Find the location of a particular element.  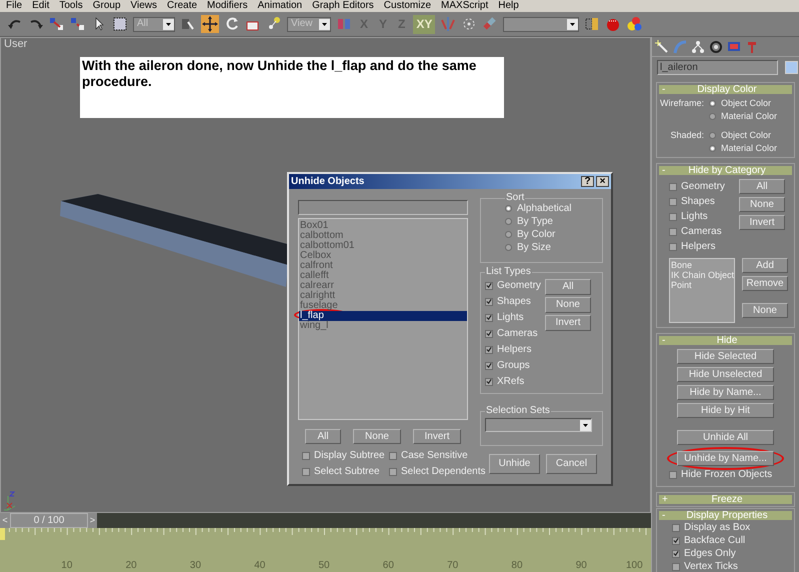

menu-item: Animation is located at coordinates (280, 6).